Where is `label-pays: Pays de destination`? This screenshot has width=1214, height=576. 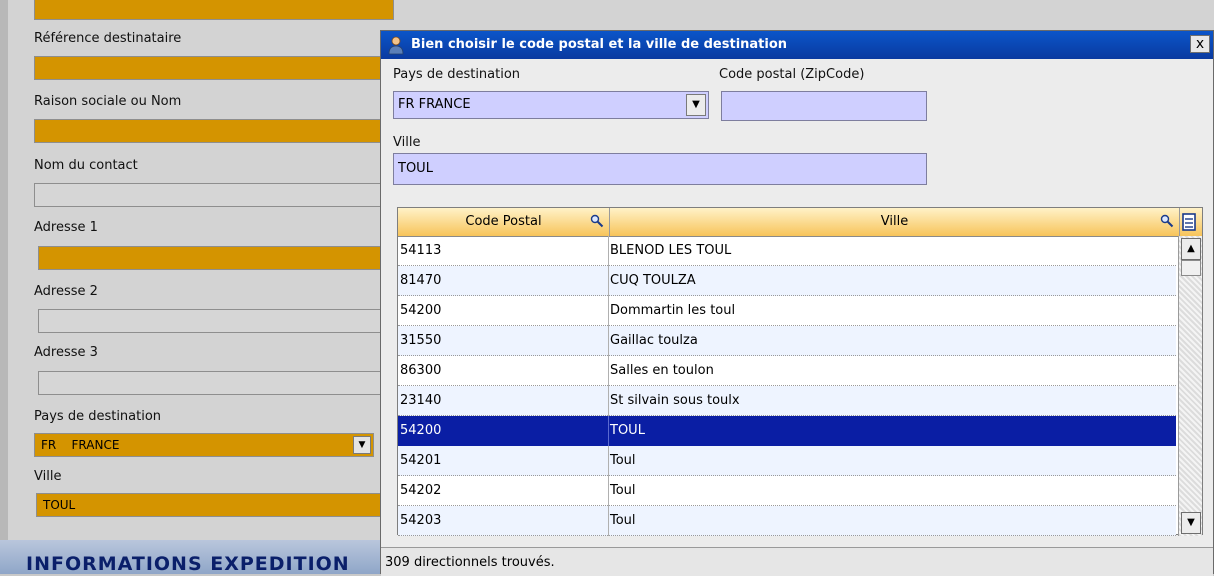
label-pays: Pays de destination is located at coordinates (98, 416).